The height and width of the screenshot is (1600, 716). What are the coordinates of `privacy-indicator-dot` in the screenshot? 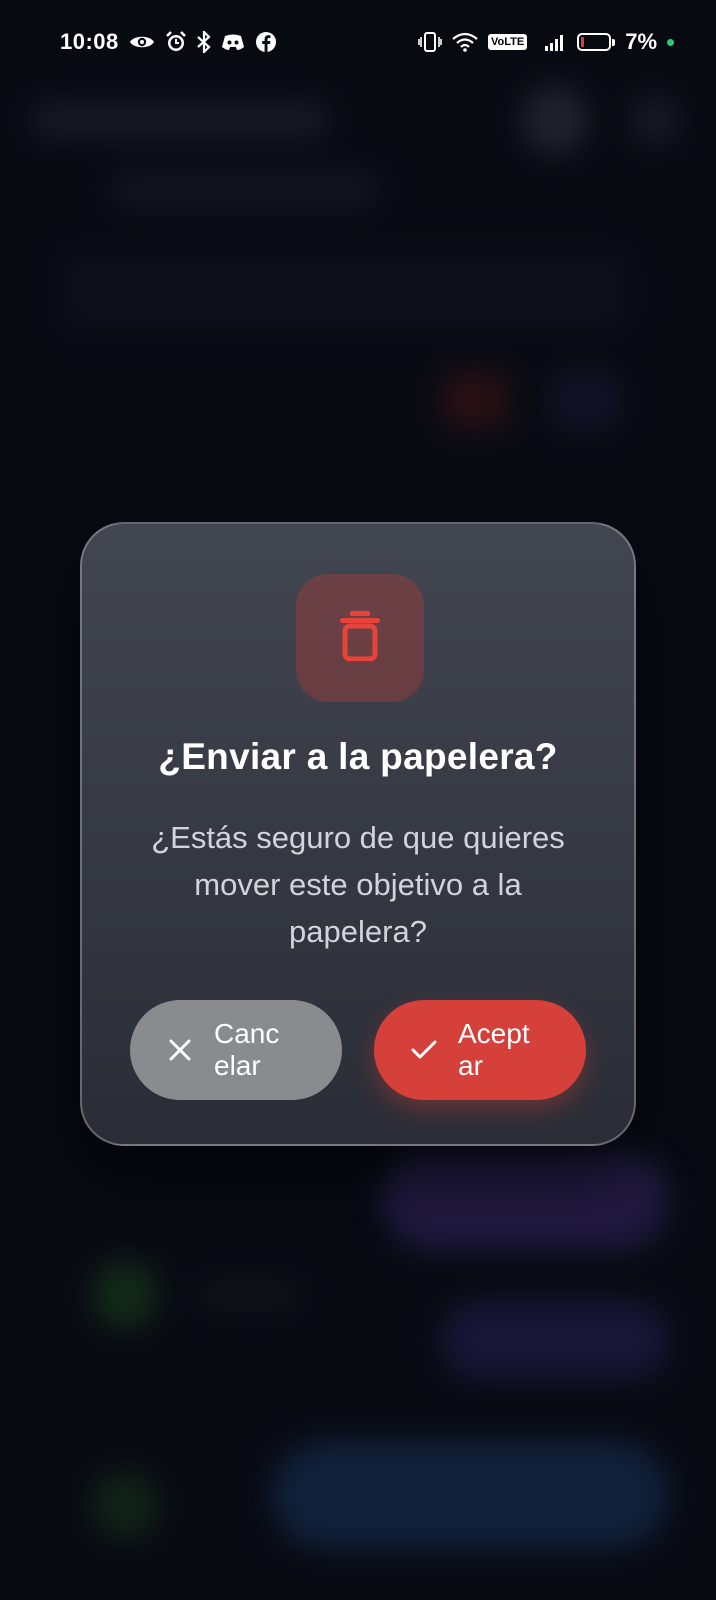 It's located at (670, 42).